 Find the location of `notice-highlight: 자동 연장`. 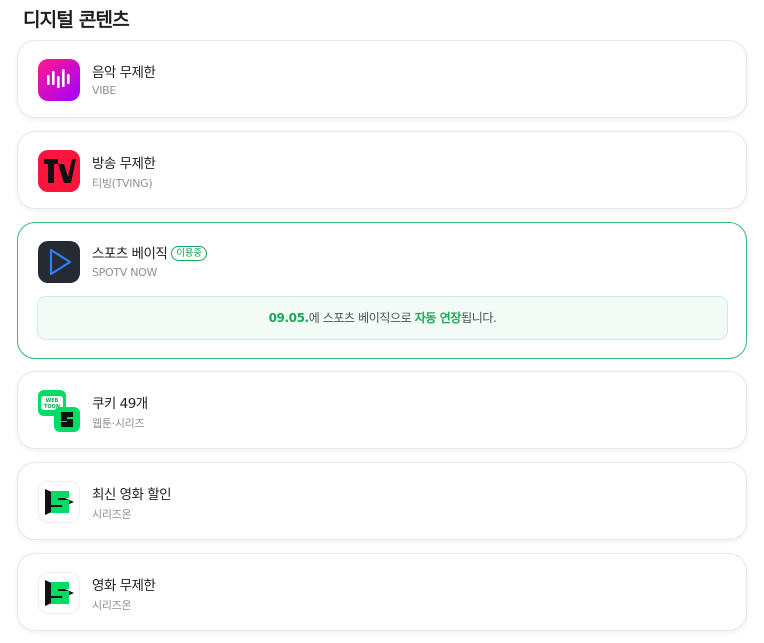

notice-highlight: 자동 연장 is located at coordinates (438, 318).